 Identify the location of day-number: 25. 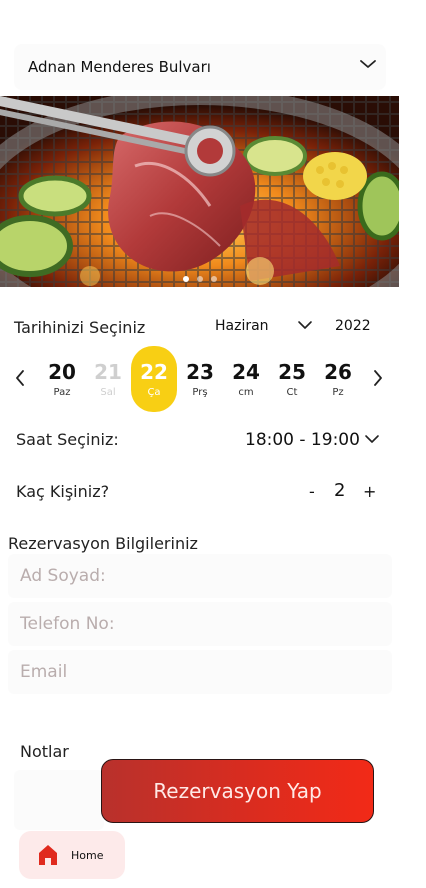
(292, 372).